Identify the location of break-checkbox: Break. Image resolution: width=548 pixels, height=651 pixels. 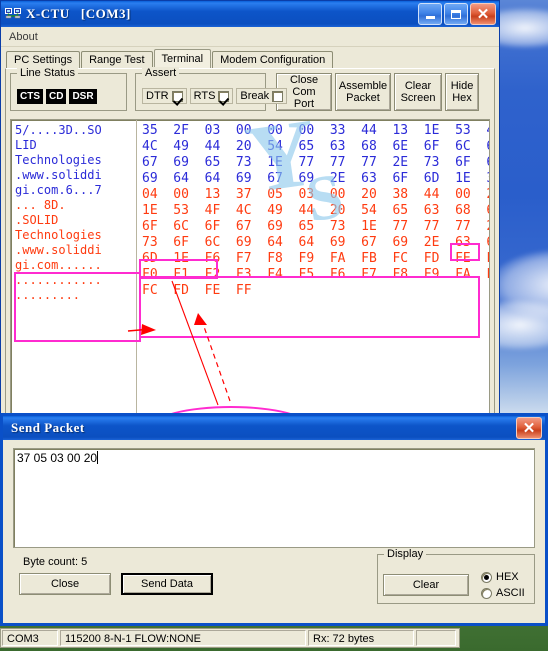
(262, 96).